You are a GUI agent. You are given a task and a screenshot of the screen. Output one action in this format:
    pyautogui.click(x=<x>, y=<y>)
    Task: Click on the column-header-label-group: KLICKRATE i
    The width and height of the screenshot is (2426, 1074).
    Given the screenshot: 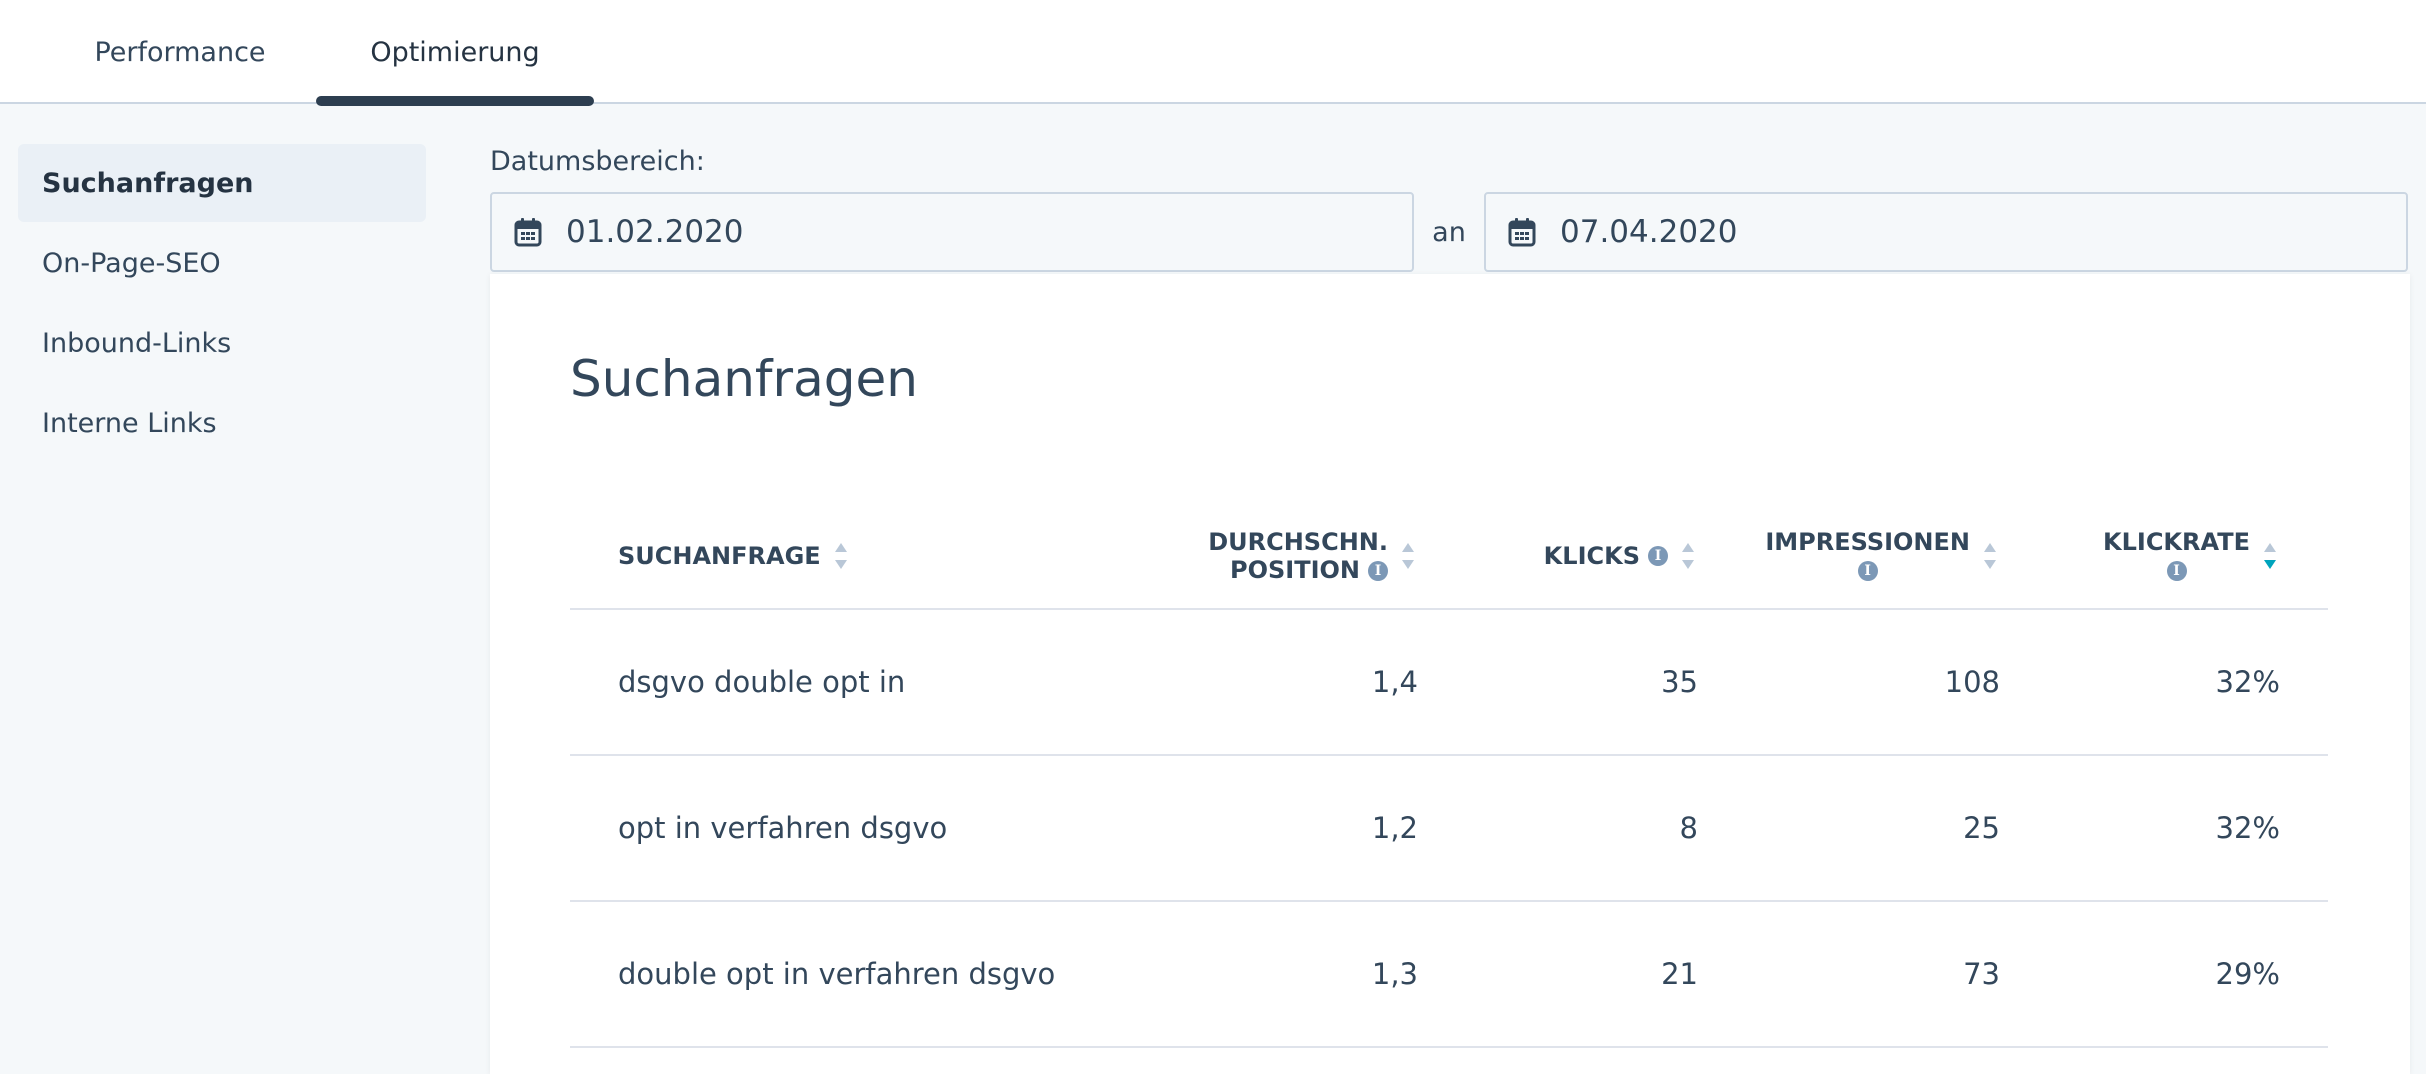 What is the action you would take?
    pyautogui.click(x=2176, y=556)
    